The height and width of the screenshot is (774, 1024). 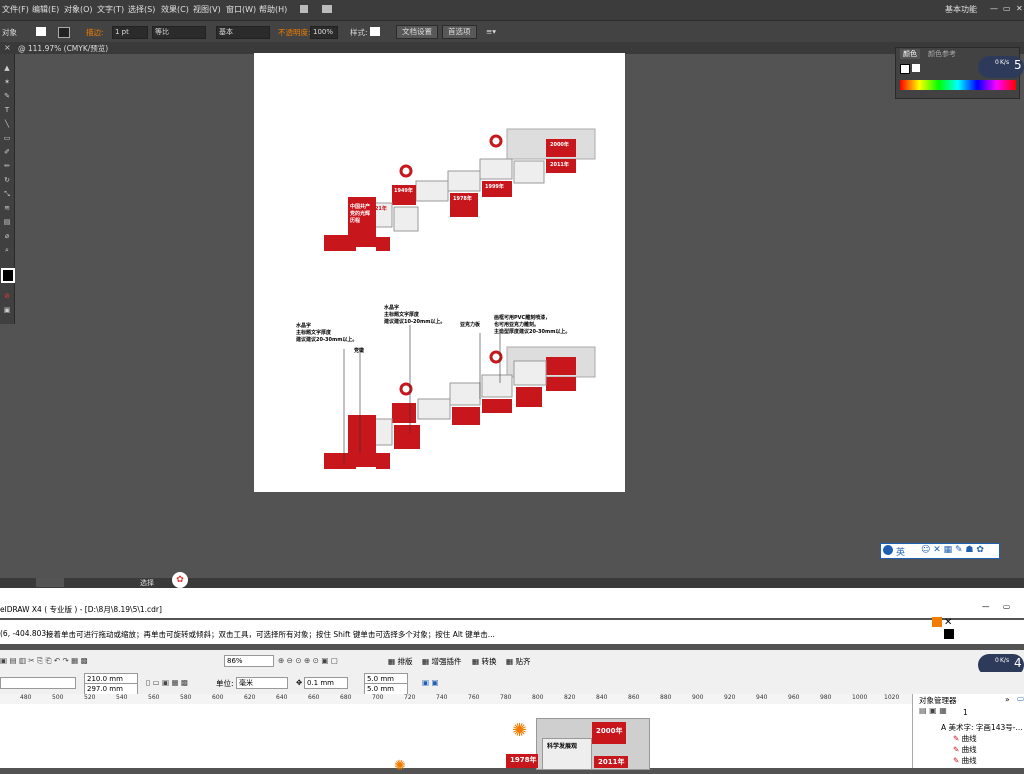 What do you see at coordinates (1006, 606) in the screenshot?
I see `cd-restore-icon: ▭` at bounding box center [1006, 606].